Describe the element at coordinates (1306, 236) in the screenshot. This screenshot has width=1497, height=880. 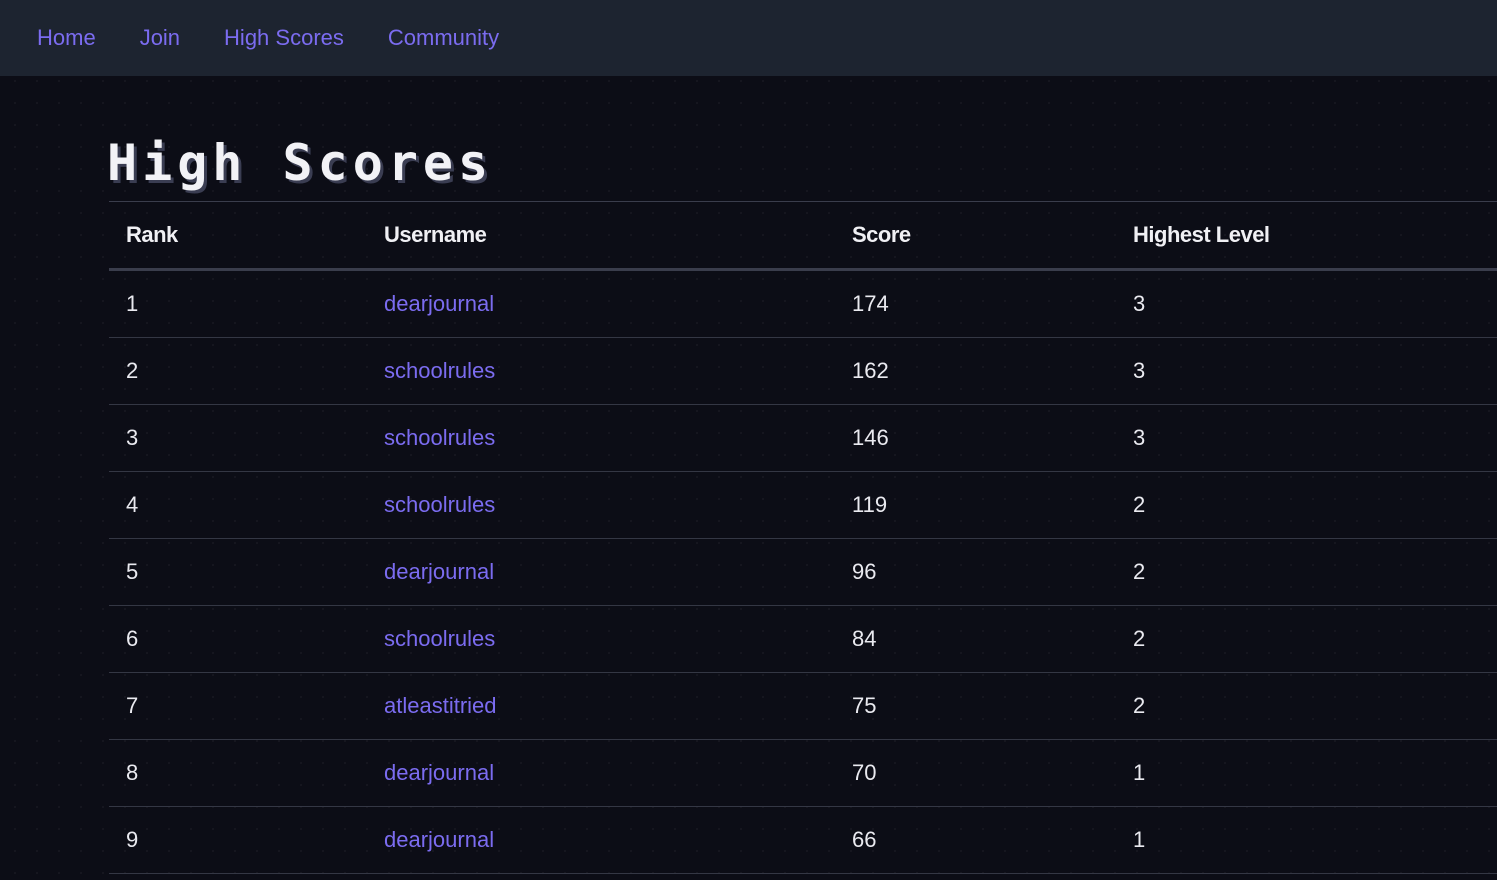
I see `column-header-highest-level: Highest Level` at that location.